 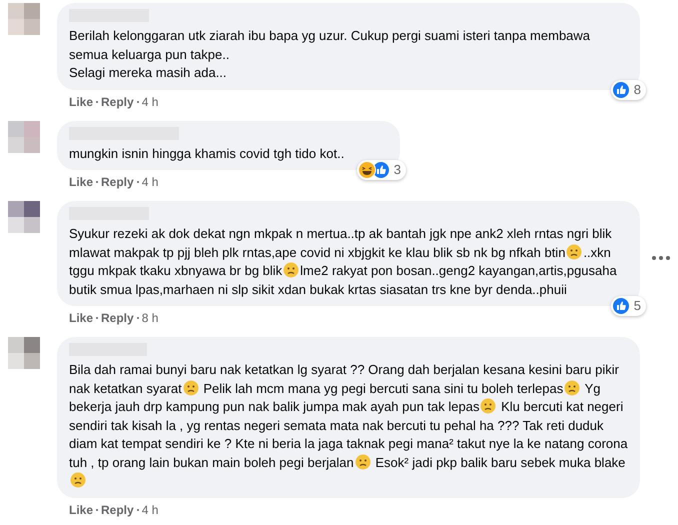 What do you see at coordinates (367, 170) in the screenshot?
I see `laughing-icon` at bounding box center [367, 170].